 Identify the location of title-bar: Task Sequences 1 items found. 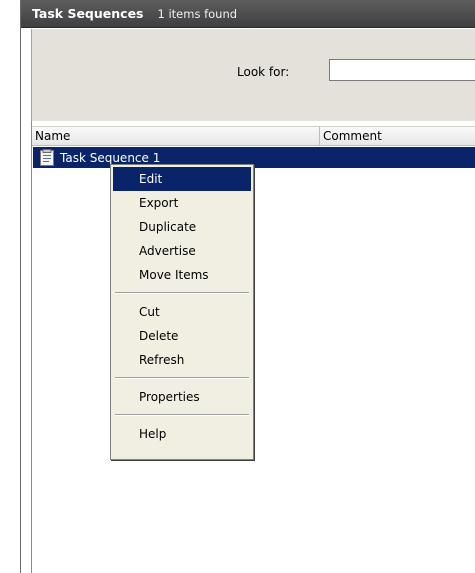
(248, 14).